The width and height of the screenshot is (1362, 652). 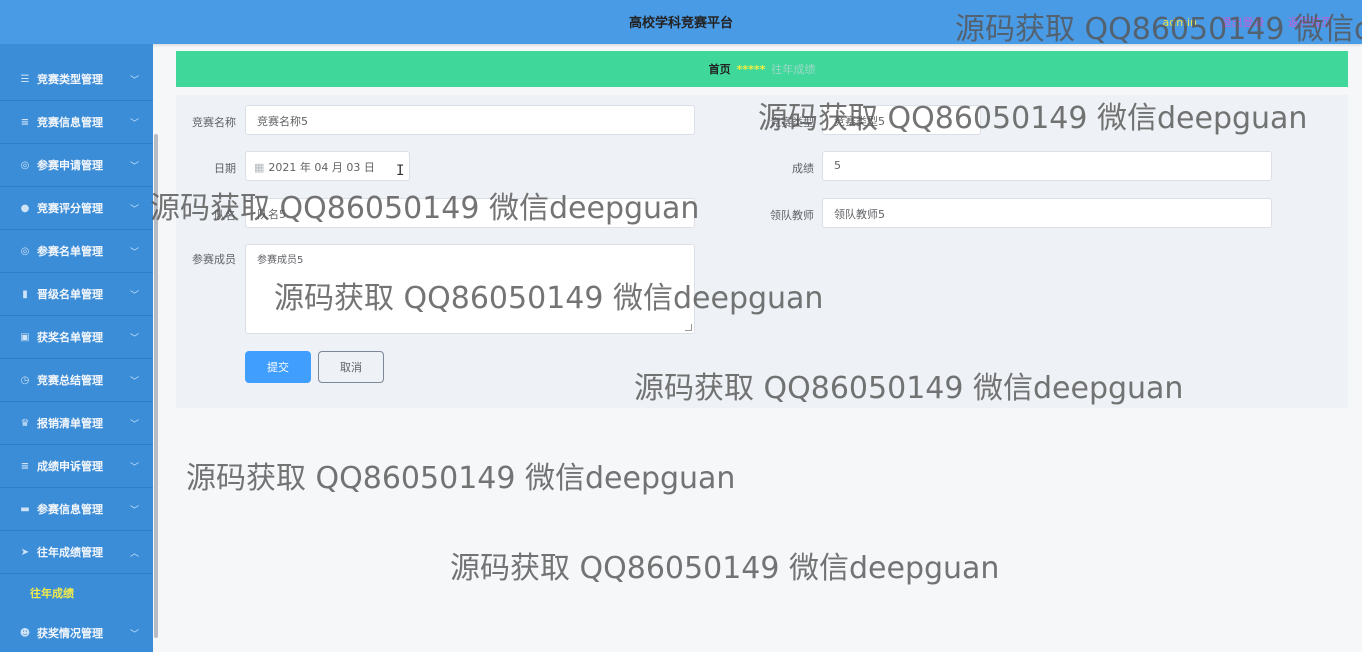 I want to click on sidebar-item: ☰ 竞赛类型管理 ﹀, so click(x=76, y=79).